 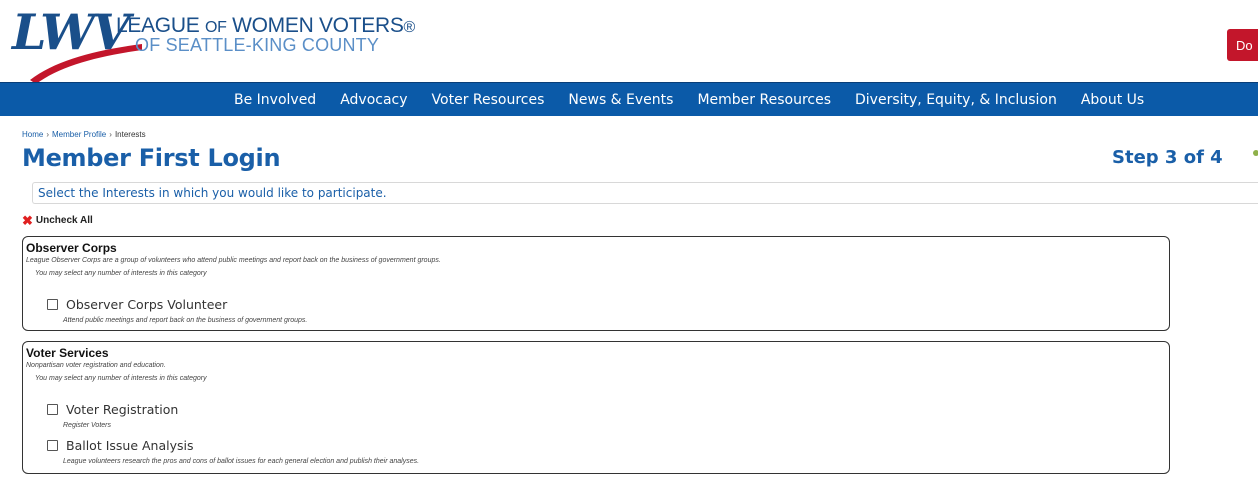 I want to click on logo-mark: LWV, so click(x=71, y=32).